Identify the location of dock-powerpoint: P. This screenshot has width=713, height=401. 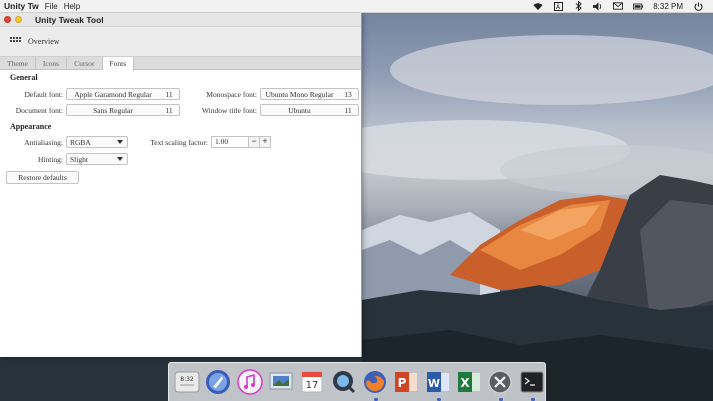
(406, 382).